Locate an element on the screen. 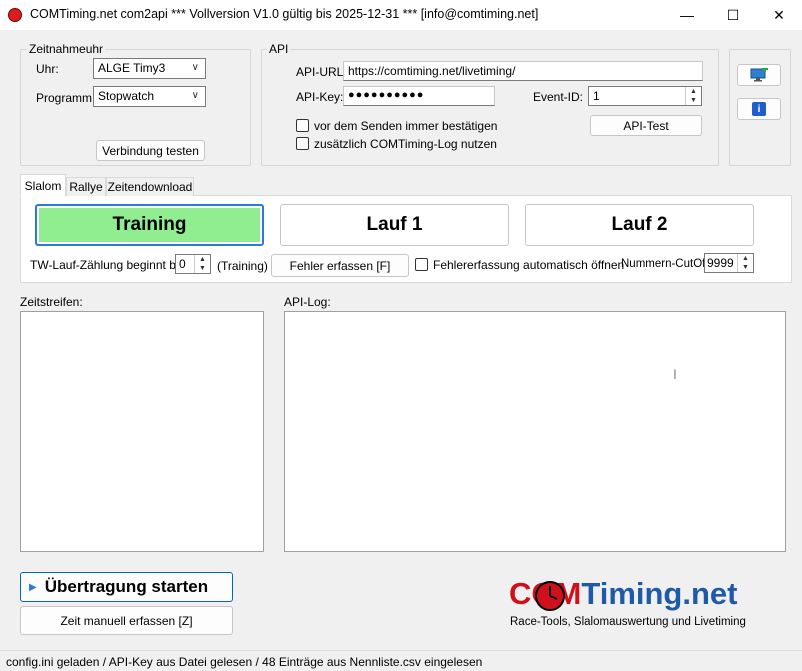 This screenshot has height=671, width=802. logo-timing: Timing.net is located at coordinates (659, 593).